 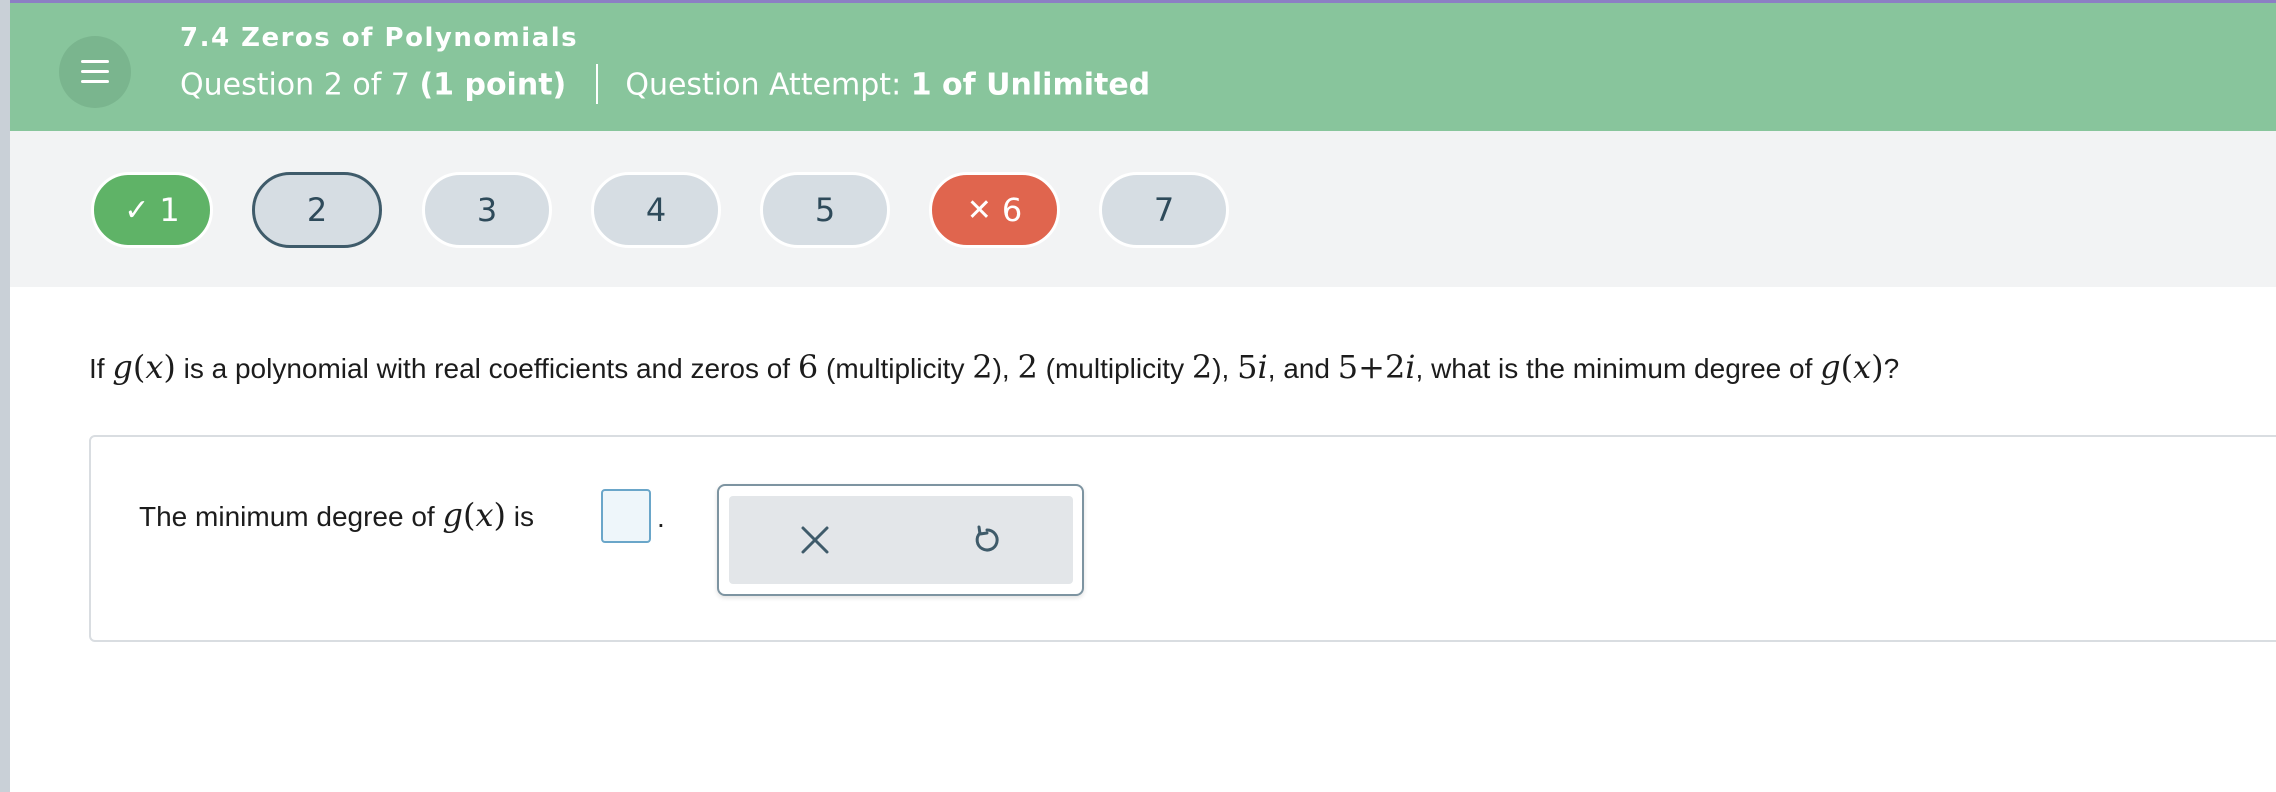 I want to click on left-edge-strip, so click(x=5, y=396).